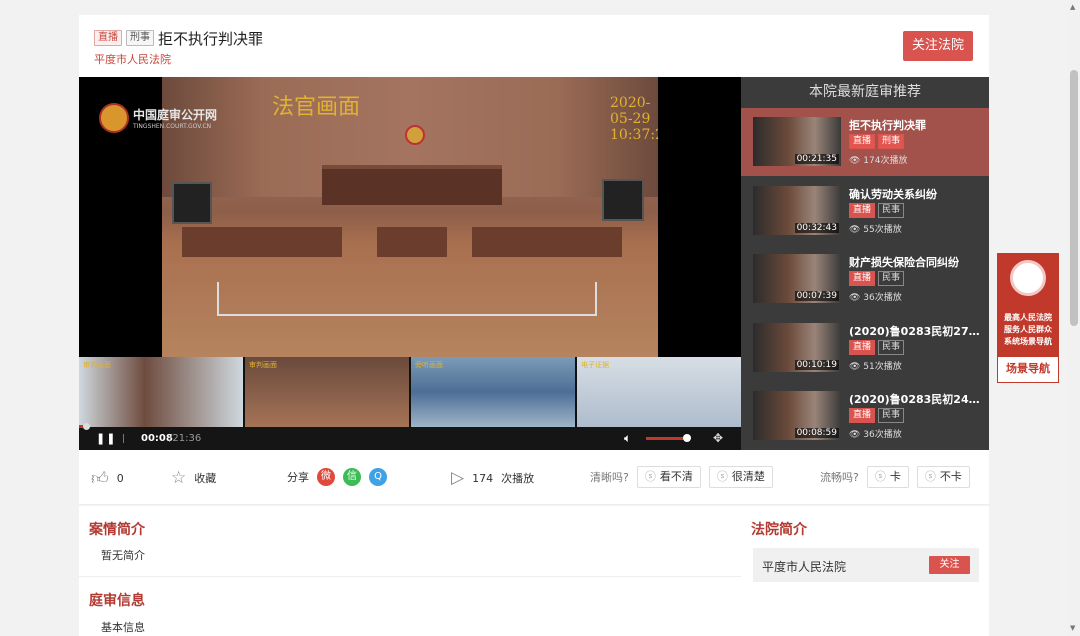 Image resolution: width=1080 pixels, height=636 pixels. I want to click on case-summary-text: 暂无简介, so click(123, 555).